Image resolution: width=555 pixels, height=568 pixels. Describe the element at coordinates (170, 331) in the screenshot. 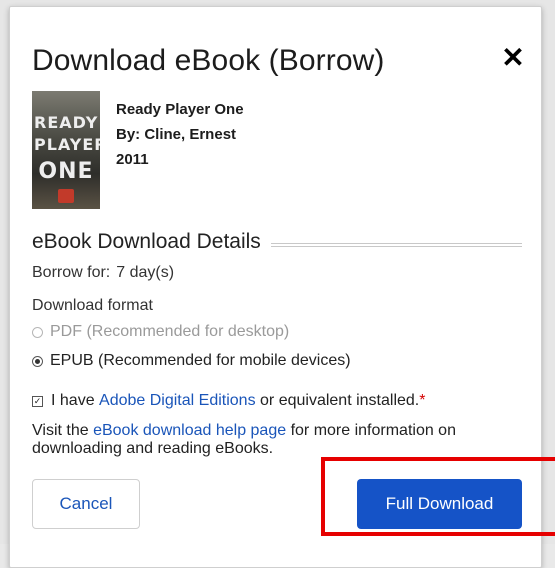

I see `format-option-pdf-label: PDF (Recommended for desktop)` at that location.